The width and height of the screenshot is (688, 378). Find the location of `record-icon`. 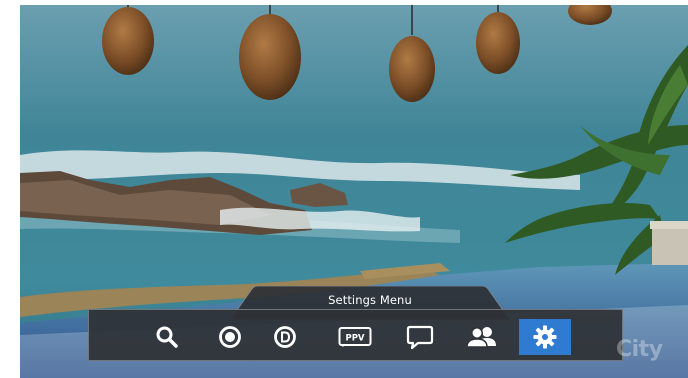

record-icon is located at coordinates (230, 337).